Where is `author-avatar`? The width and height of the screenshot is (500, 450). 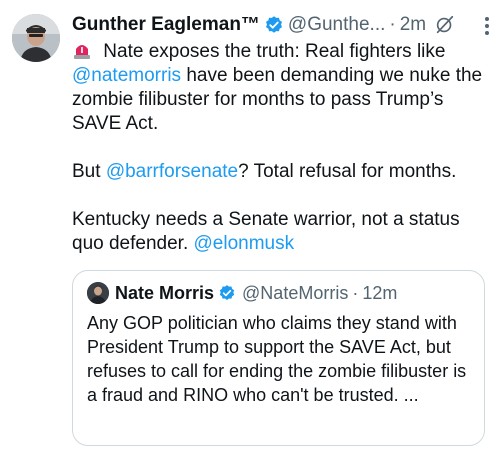 author-avatar is located at coordinates (36, 38).